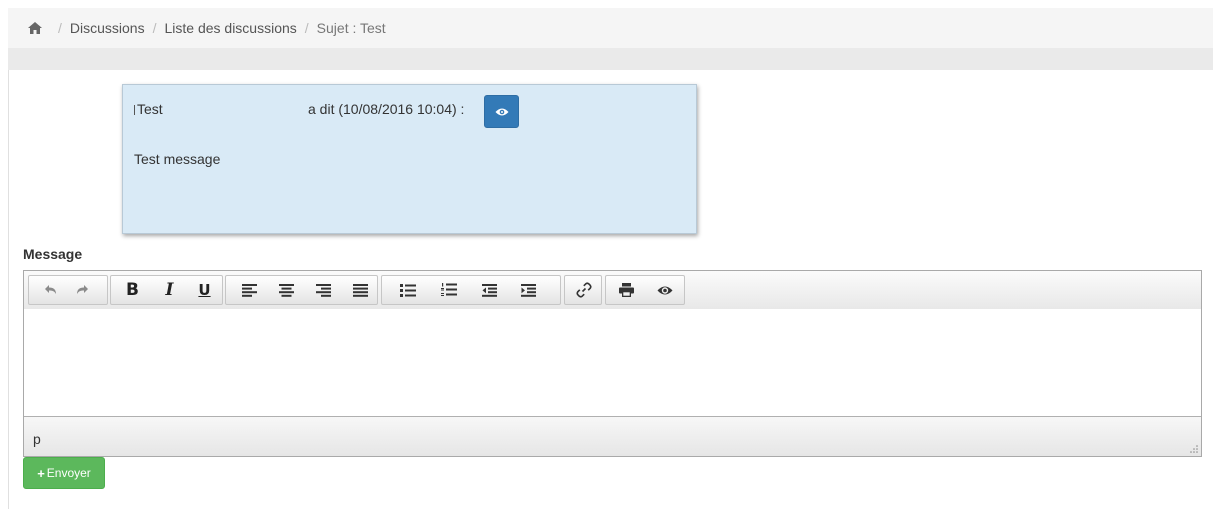 The height and width of the screenshot is (509, 1213). I want to click on link-button, so click(583, 290).